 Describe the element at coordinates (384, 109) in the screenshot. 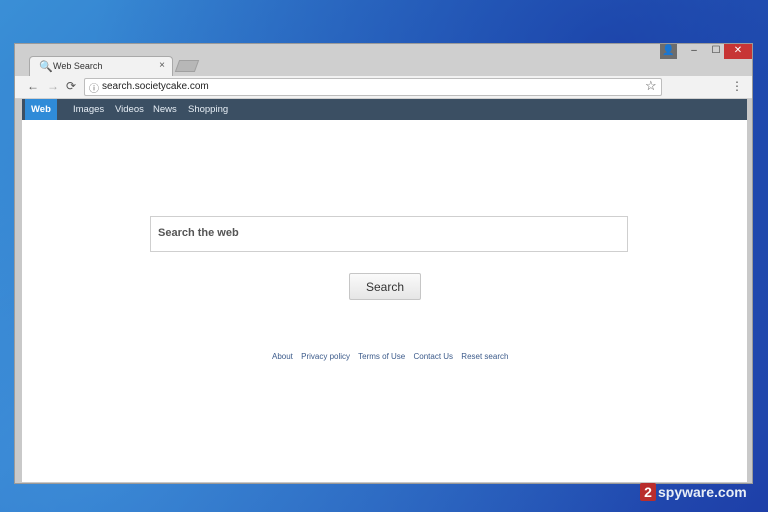

I see `site-nav-bar: Web Images Videos News Shopping` at that location.